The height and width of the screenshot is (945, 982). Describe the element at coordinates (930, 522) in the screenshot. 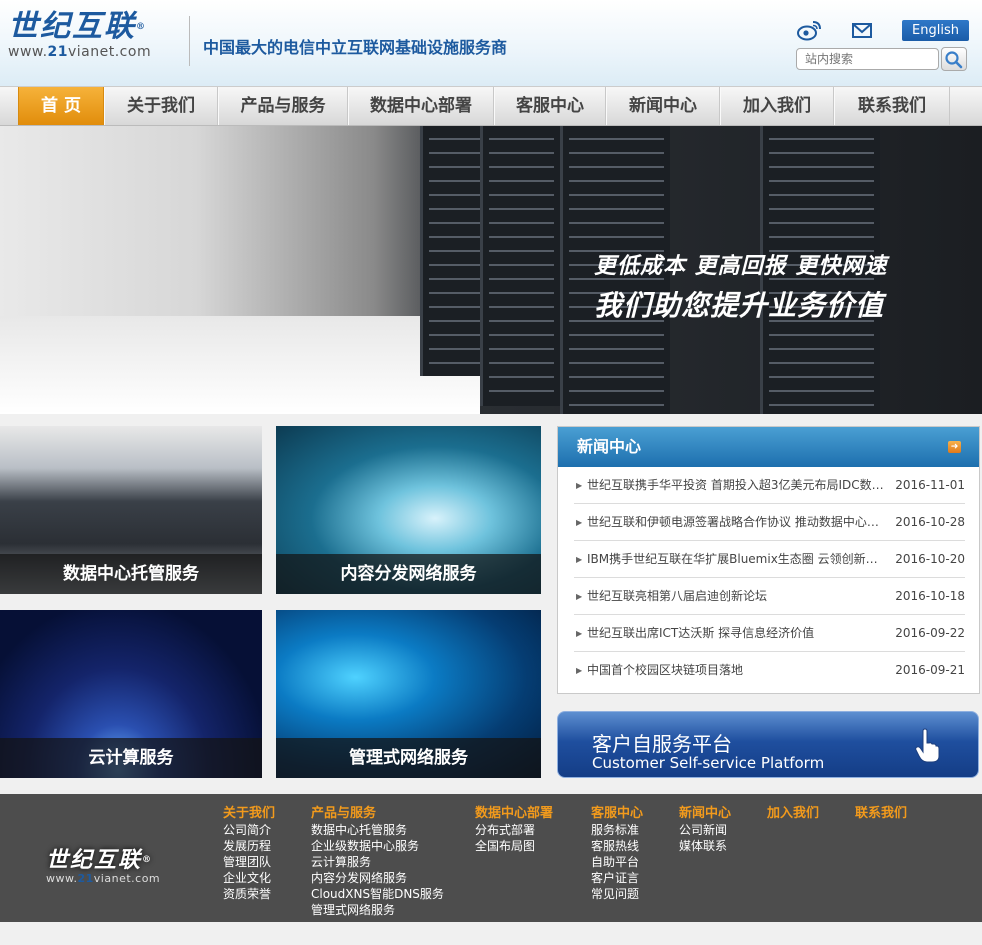

I see `news-date: 2016-10-28` at that location.